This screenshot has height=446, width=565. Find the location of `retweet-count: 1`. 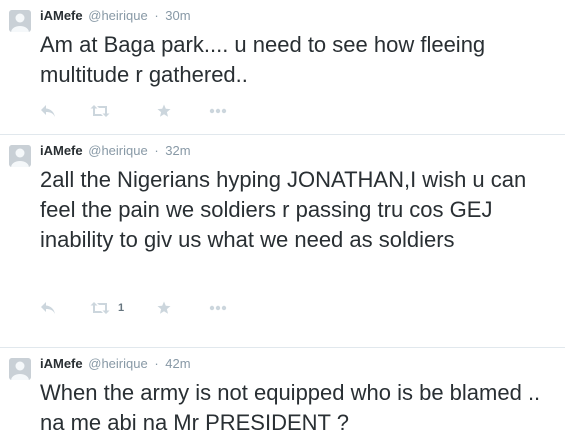

retweet-count: 1 is located at coordinates (121, 308).